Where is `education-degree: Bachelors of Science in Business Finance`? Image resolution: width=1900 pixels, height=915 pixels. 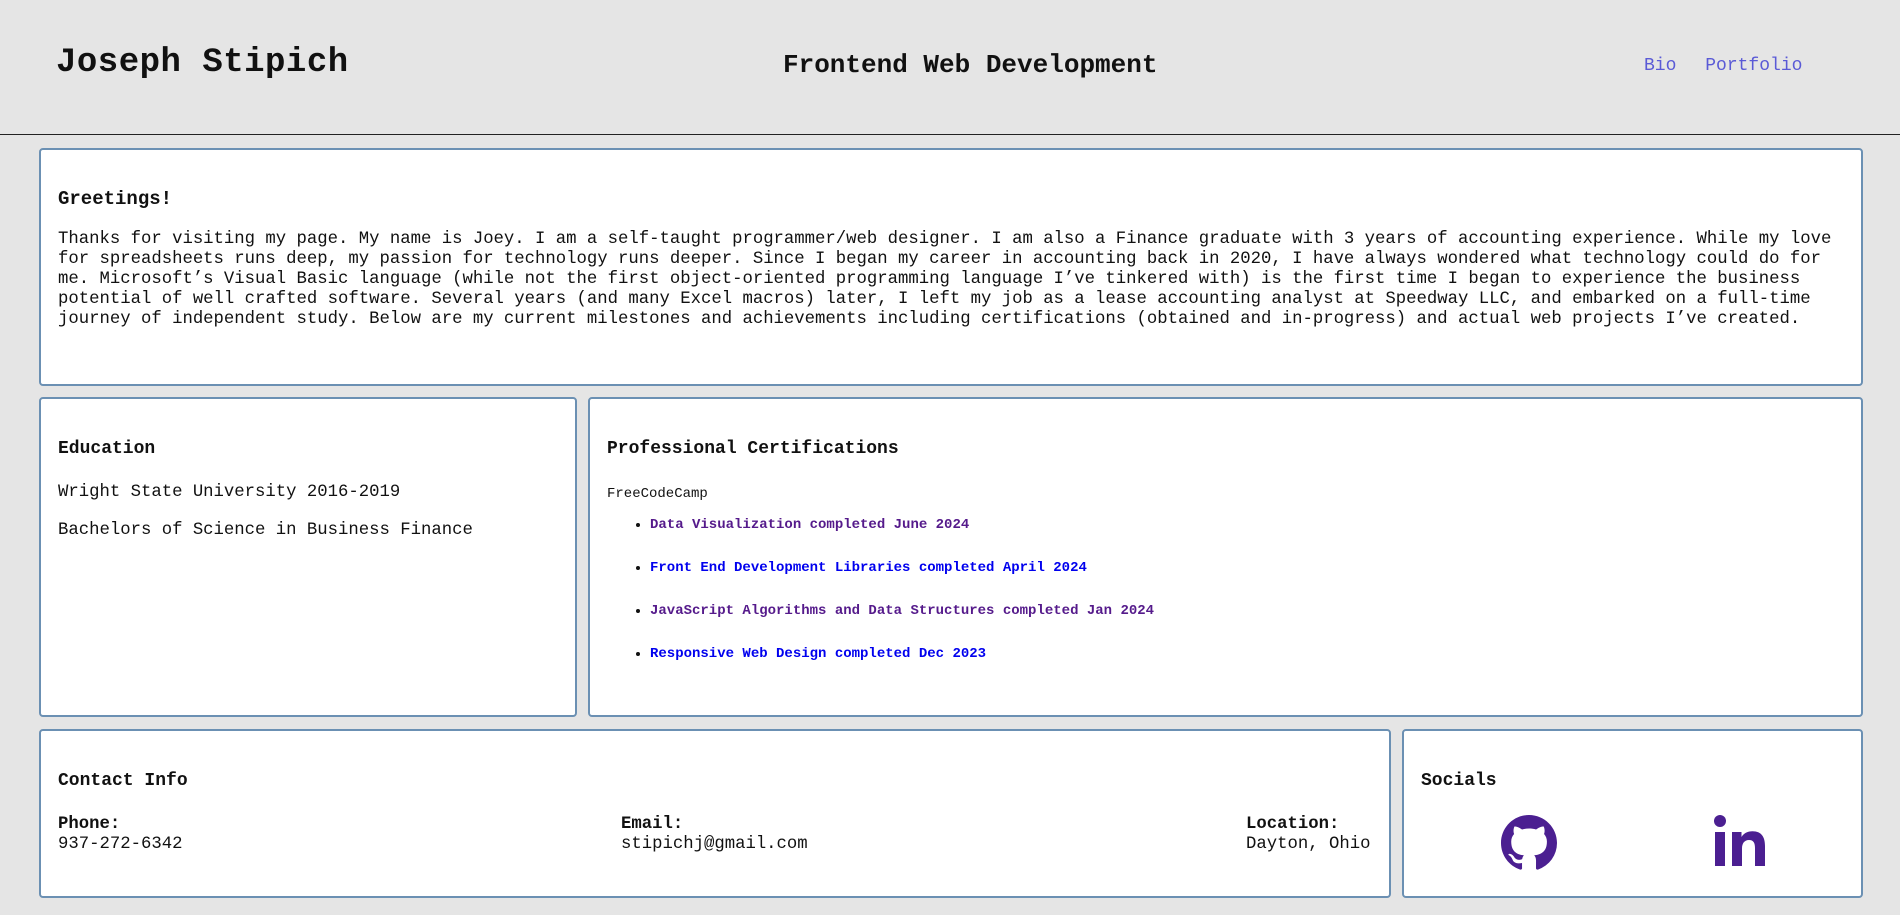 education-degree: Bachelors of Science in Business Finance is located at coordinates (265, 530).